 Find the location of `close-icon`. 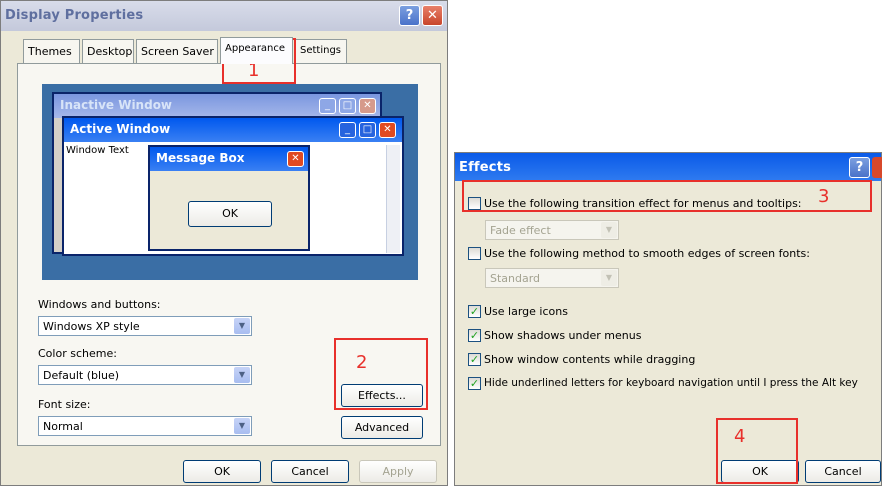

close-icon is located at coordinates (877, 167).